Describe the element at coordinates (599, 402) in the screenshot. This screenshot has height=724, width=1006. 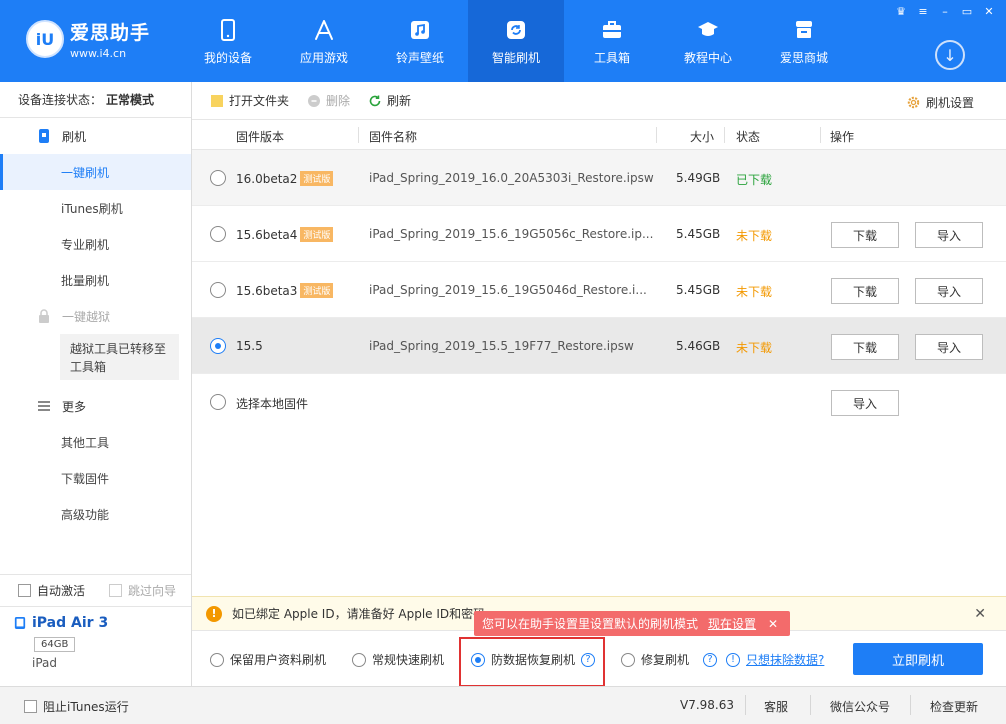
I see `table-row-local-firmware: 选择本地固件 导入` at that location.